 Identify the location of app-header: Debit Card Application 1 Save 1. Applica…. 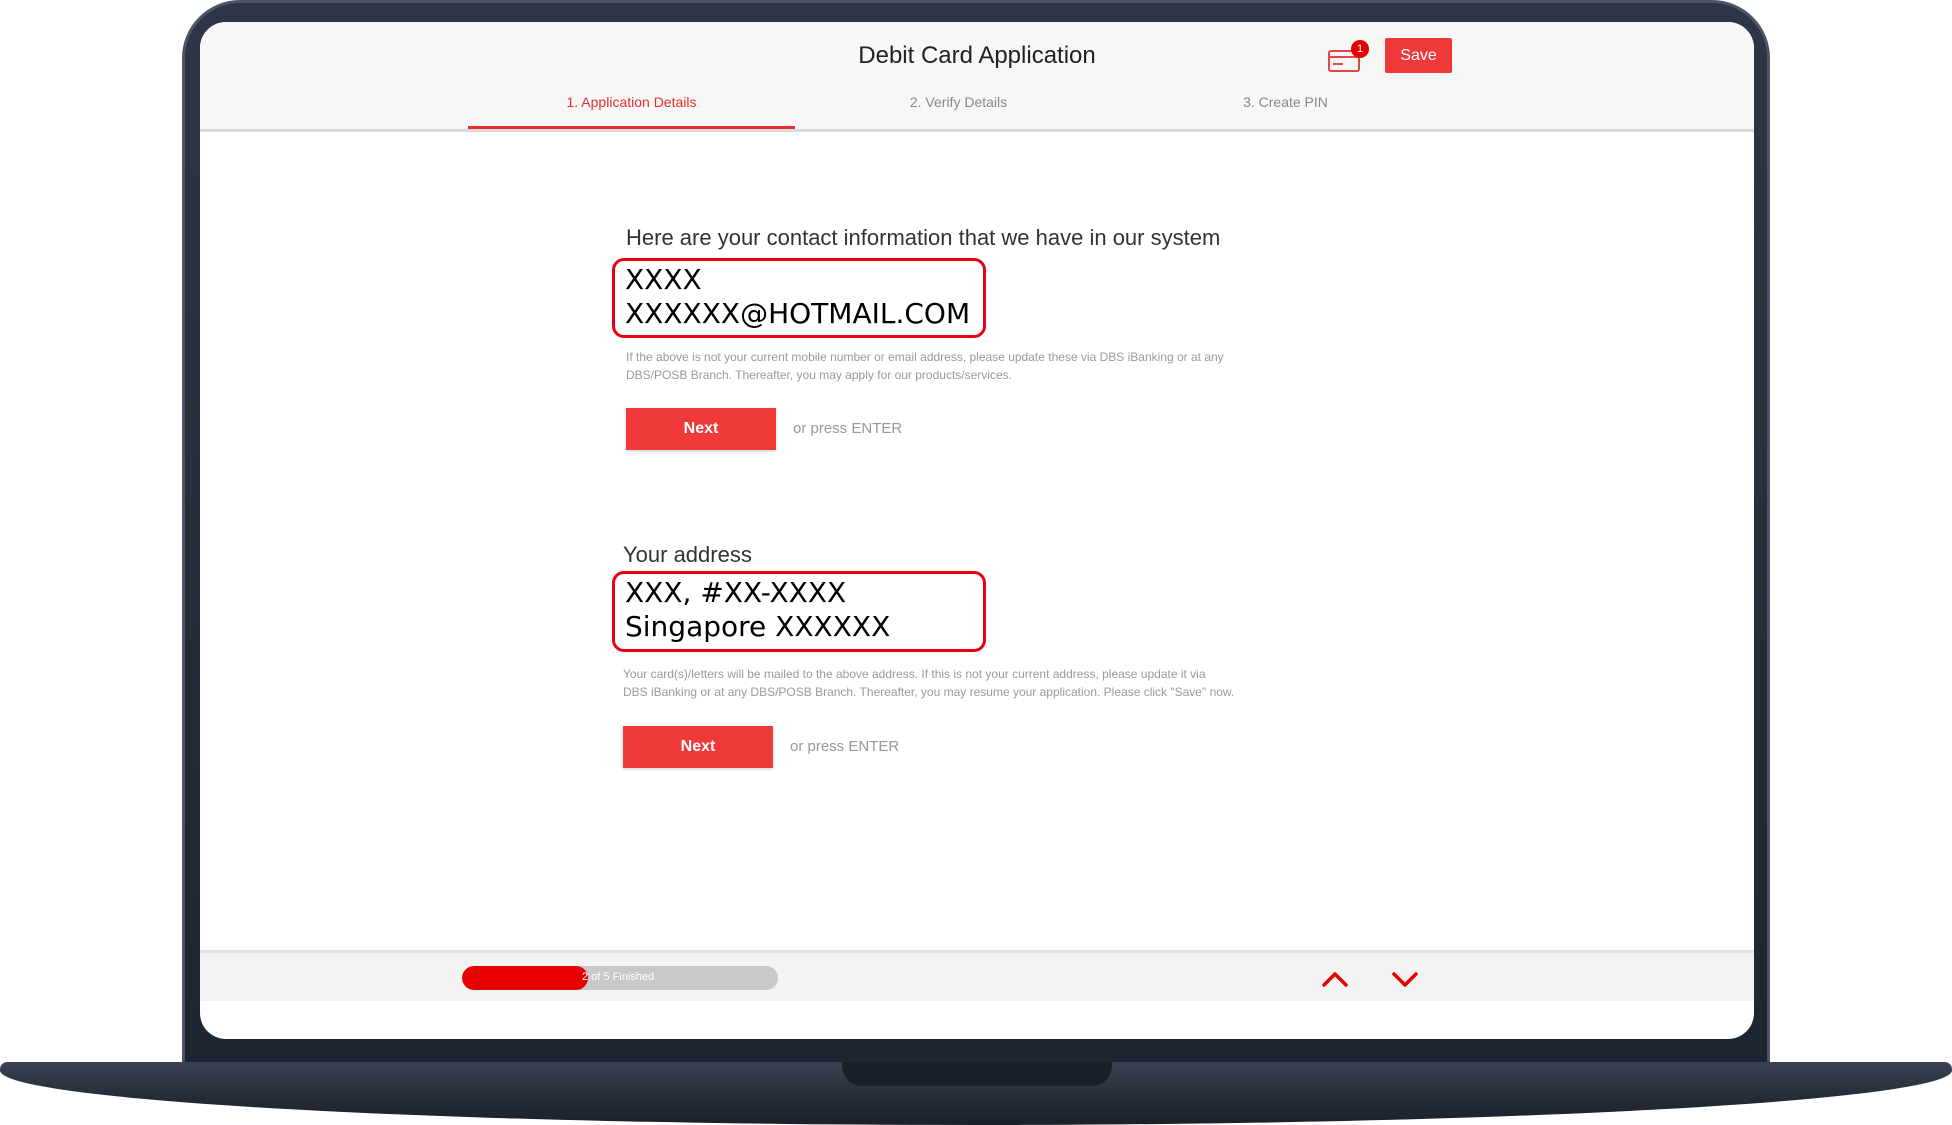
(977, 77).